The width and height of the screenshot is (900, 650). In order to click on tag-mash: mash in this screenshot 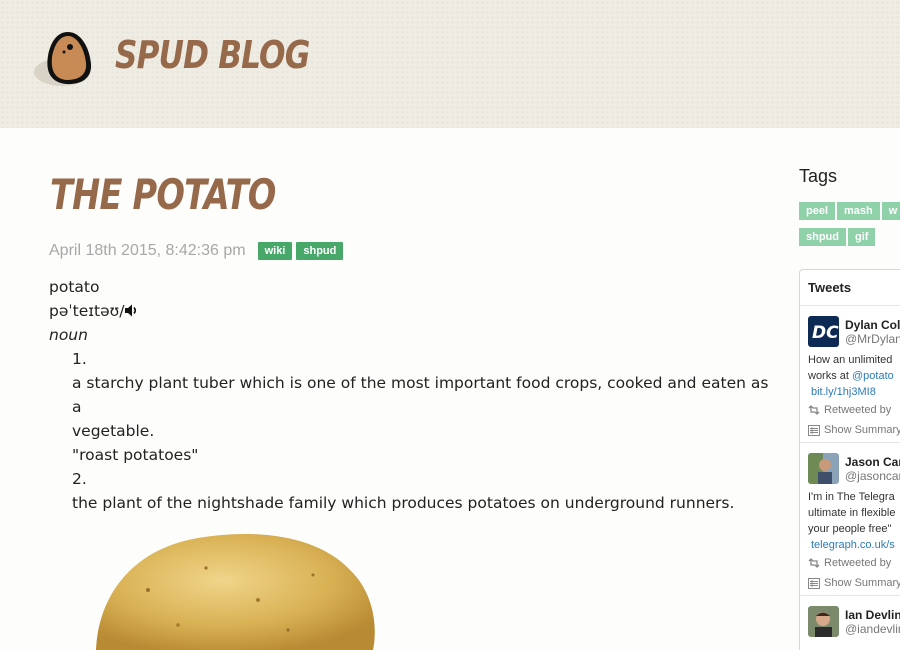, I will do `click(858, 211)`.